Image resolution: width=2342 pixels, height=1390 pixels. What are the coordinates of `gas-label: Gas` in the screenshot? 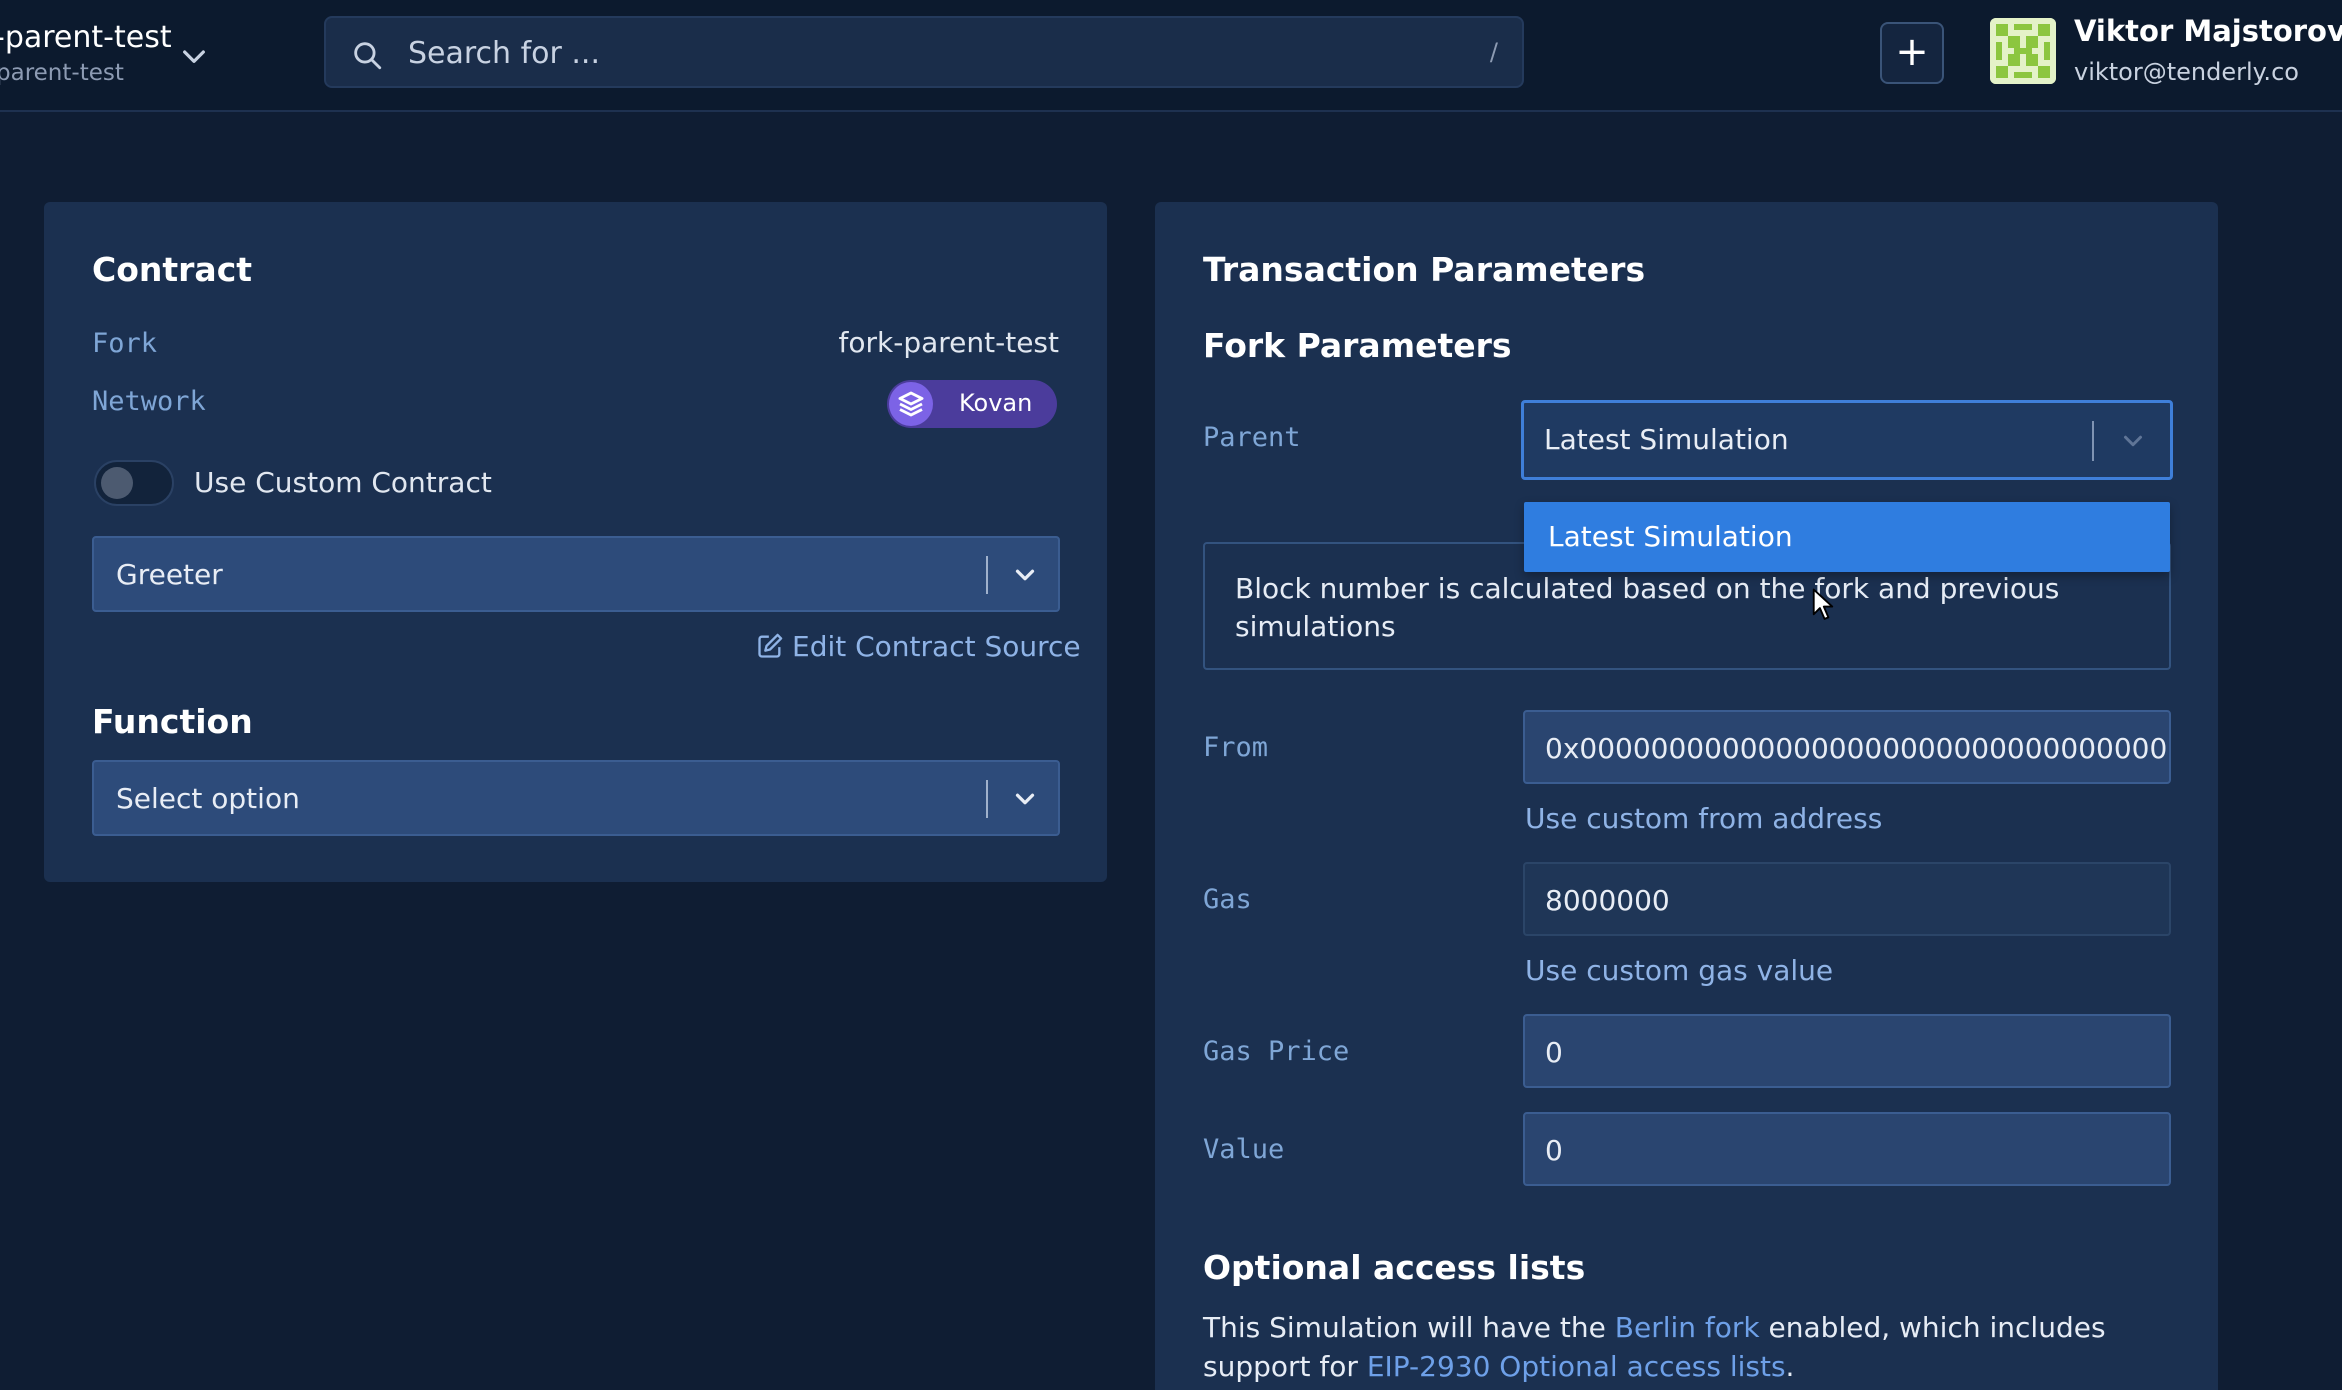 It's located at (1227, 899).